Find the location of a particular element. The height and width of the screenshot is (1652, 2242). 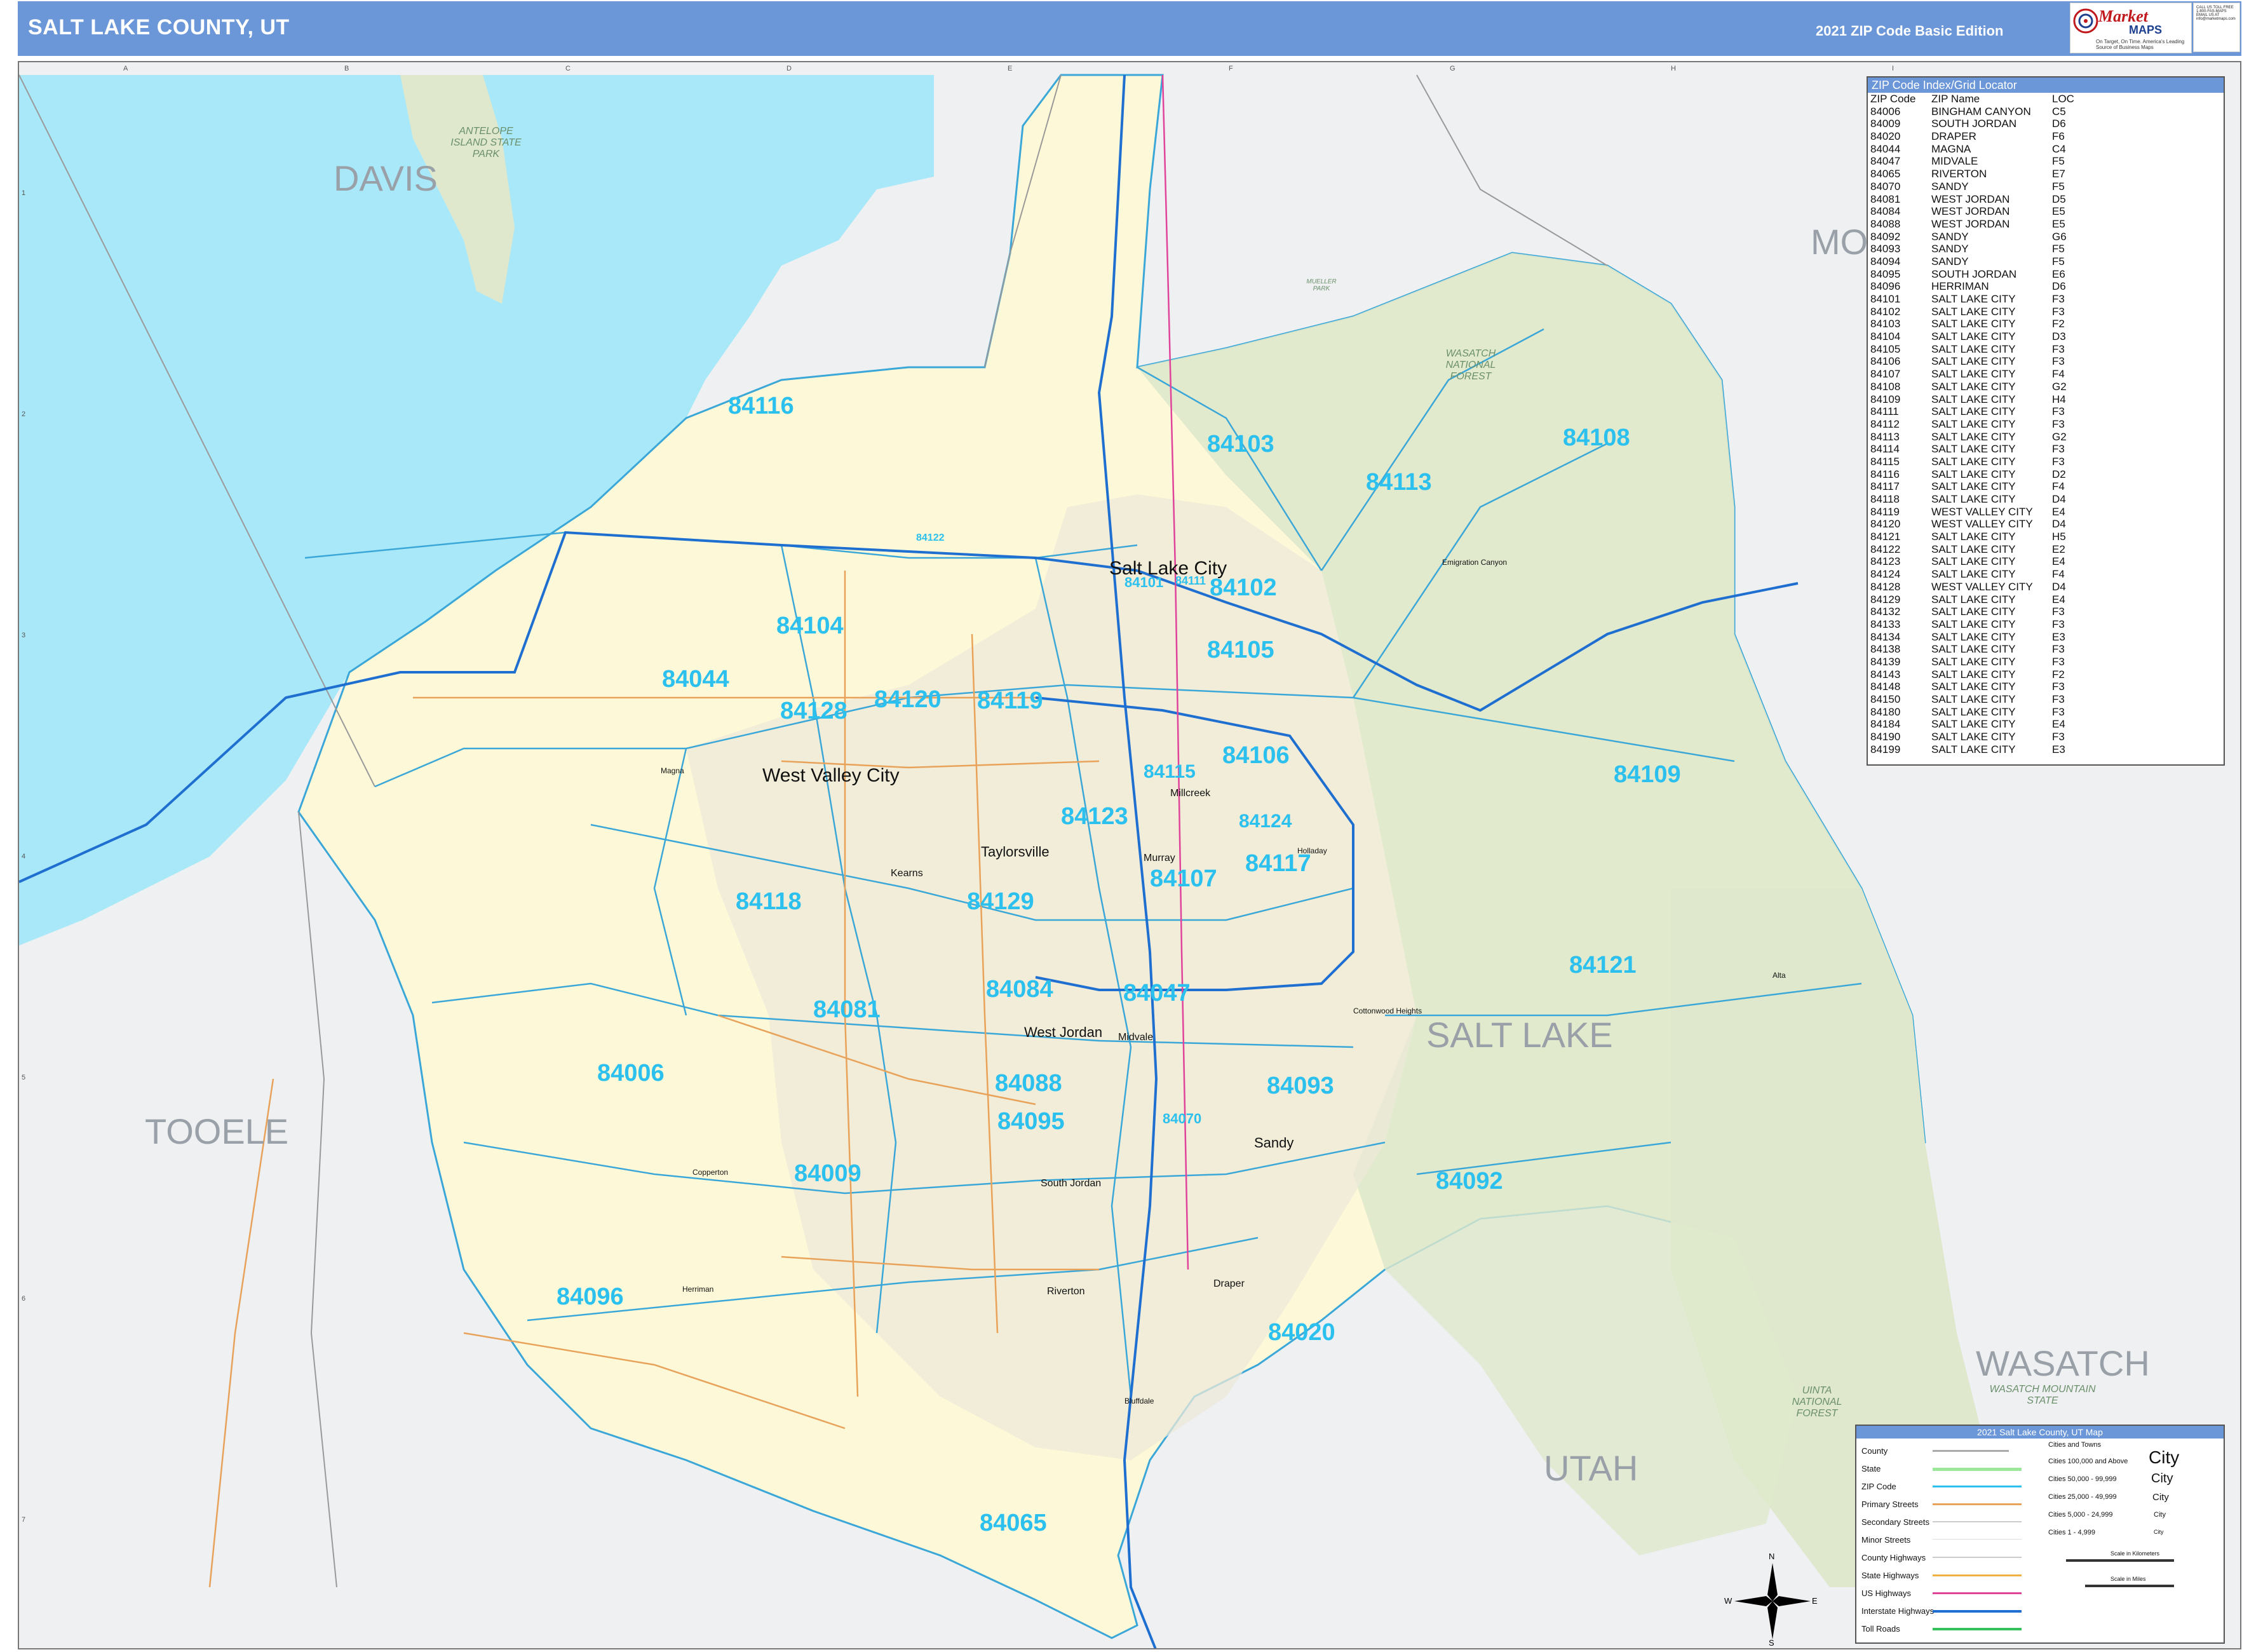

zip-index-cell: 84093 is located at coordinates (1885, 249).